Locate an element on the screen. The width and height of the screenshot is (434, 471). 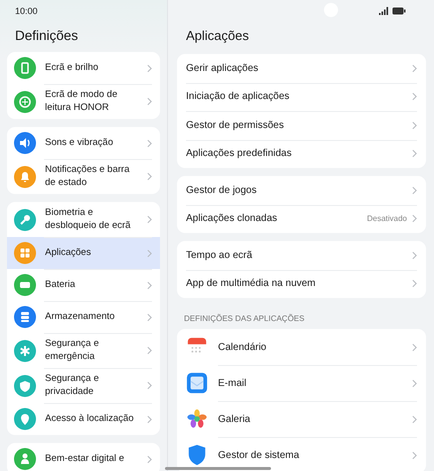
settings-row: Gestor de permissões is located at coordinates (301, 125).